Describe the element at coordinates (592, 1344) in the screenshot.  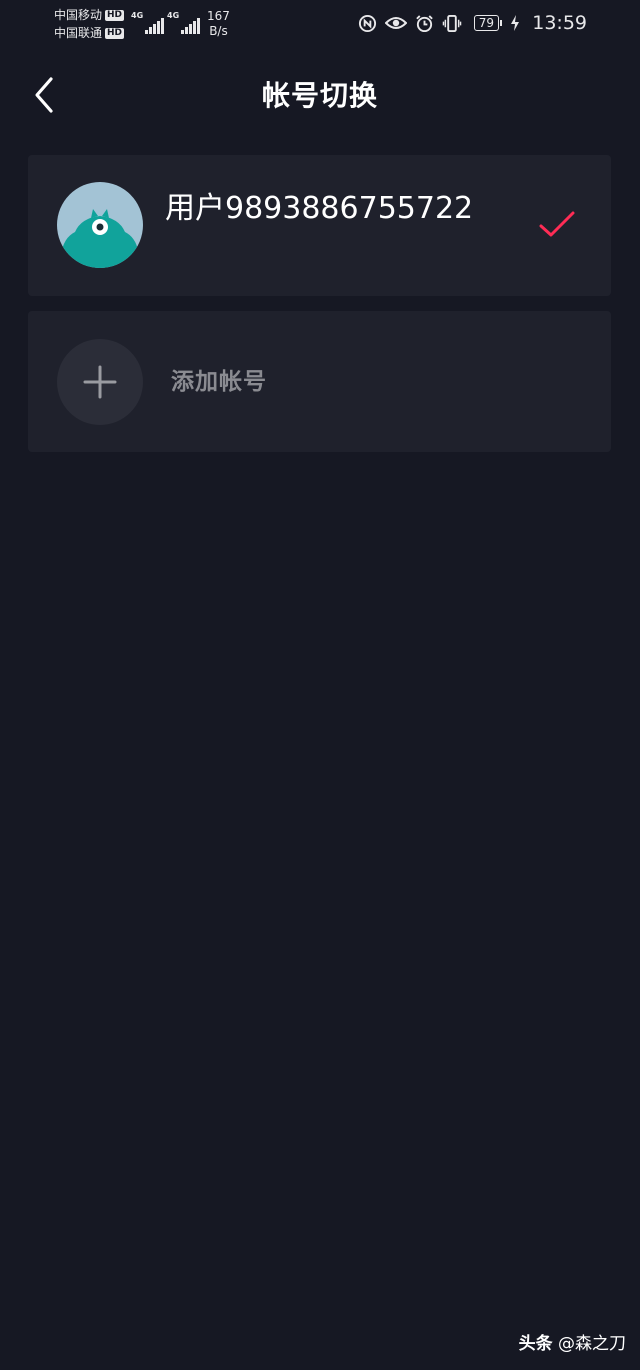
I see `watermark-handle: @森之刀` at that location.